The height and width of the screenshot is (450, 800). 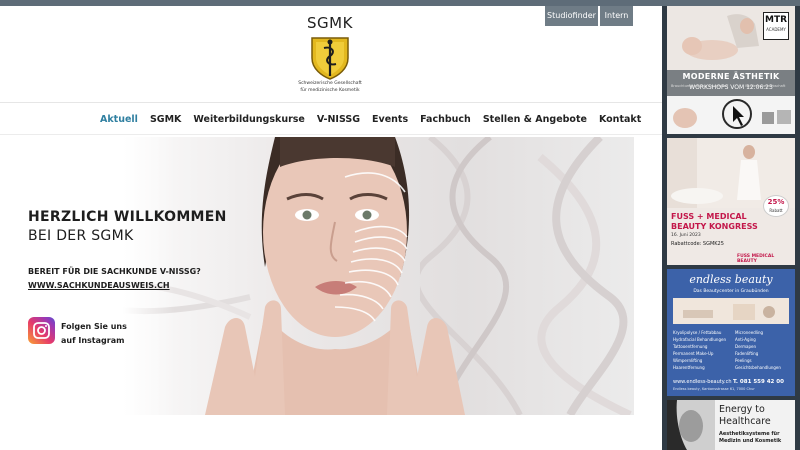 I want to click on hero-right-strip, so click(x=648, y=276).